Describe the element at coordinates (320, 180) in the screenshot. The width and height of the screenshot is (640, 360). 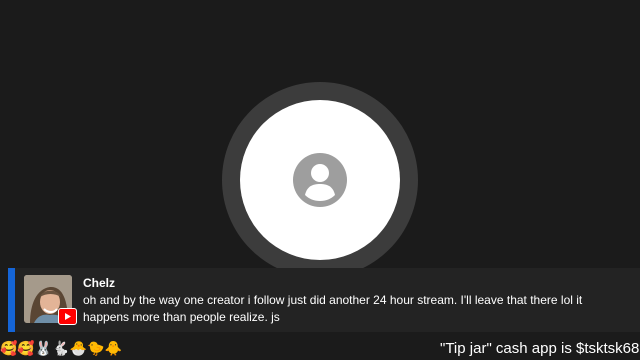
I see `person-icon` at that location.